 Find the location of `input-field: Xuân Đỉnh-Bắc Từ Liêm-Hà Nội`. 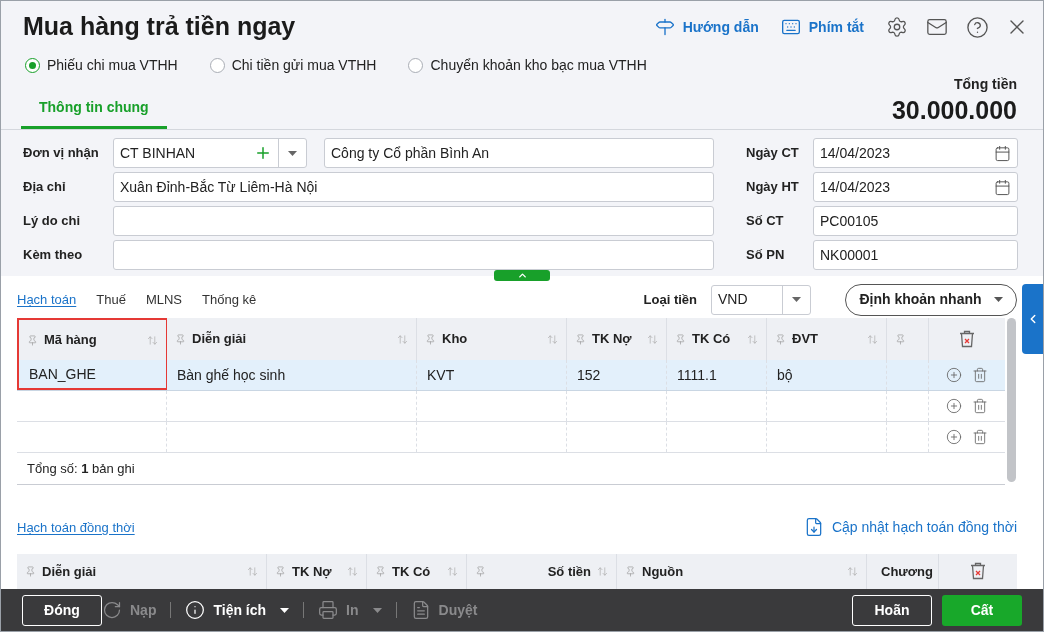

input-field: Xuân Đỉnh-Bắc Từ Liêm-Hà Nội is located at coordinates (413, 187).